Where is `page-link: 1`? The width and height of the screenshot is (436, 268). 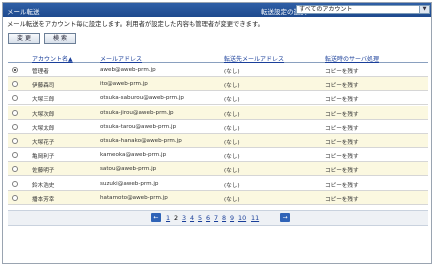 page-link: 1 is located at coordinates (168, 218).